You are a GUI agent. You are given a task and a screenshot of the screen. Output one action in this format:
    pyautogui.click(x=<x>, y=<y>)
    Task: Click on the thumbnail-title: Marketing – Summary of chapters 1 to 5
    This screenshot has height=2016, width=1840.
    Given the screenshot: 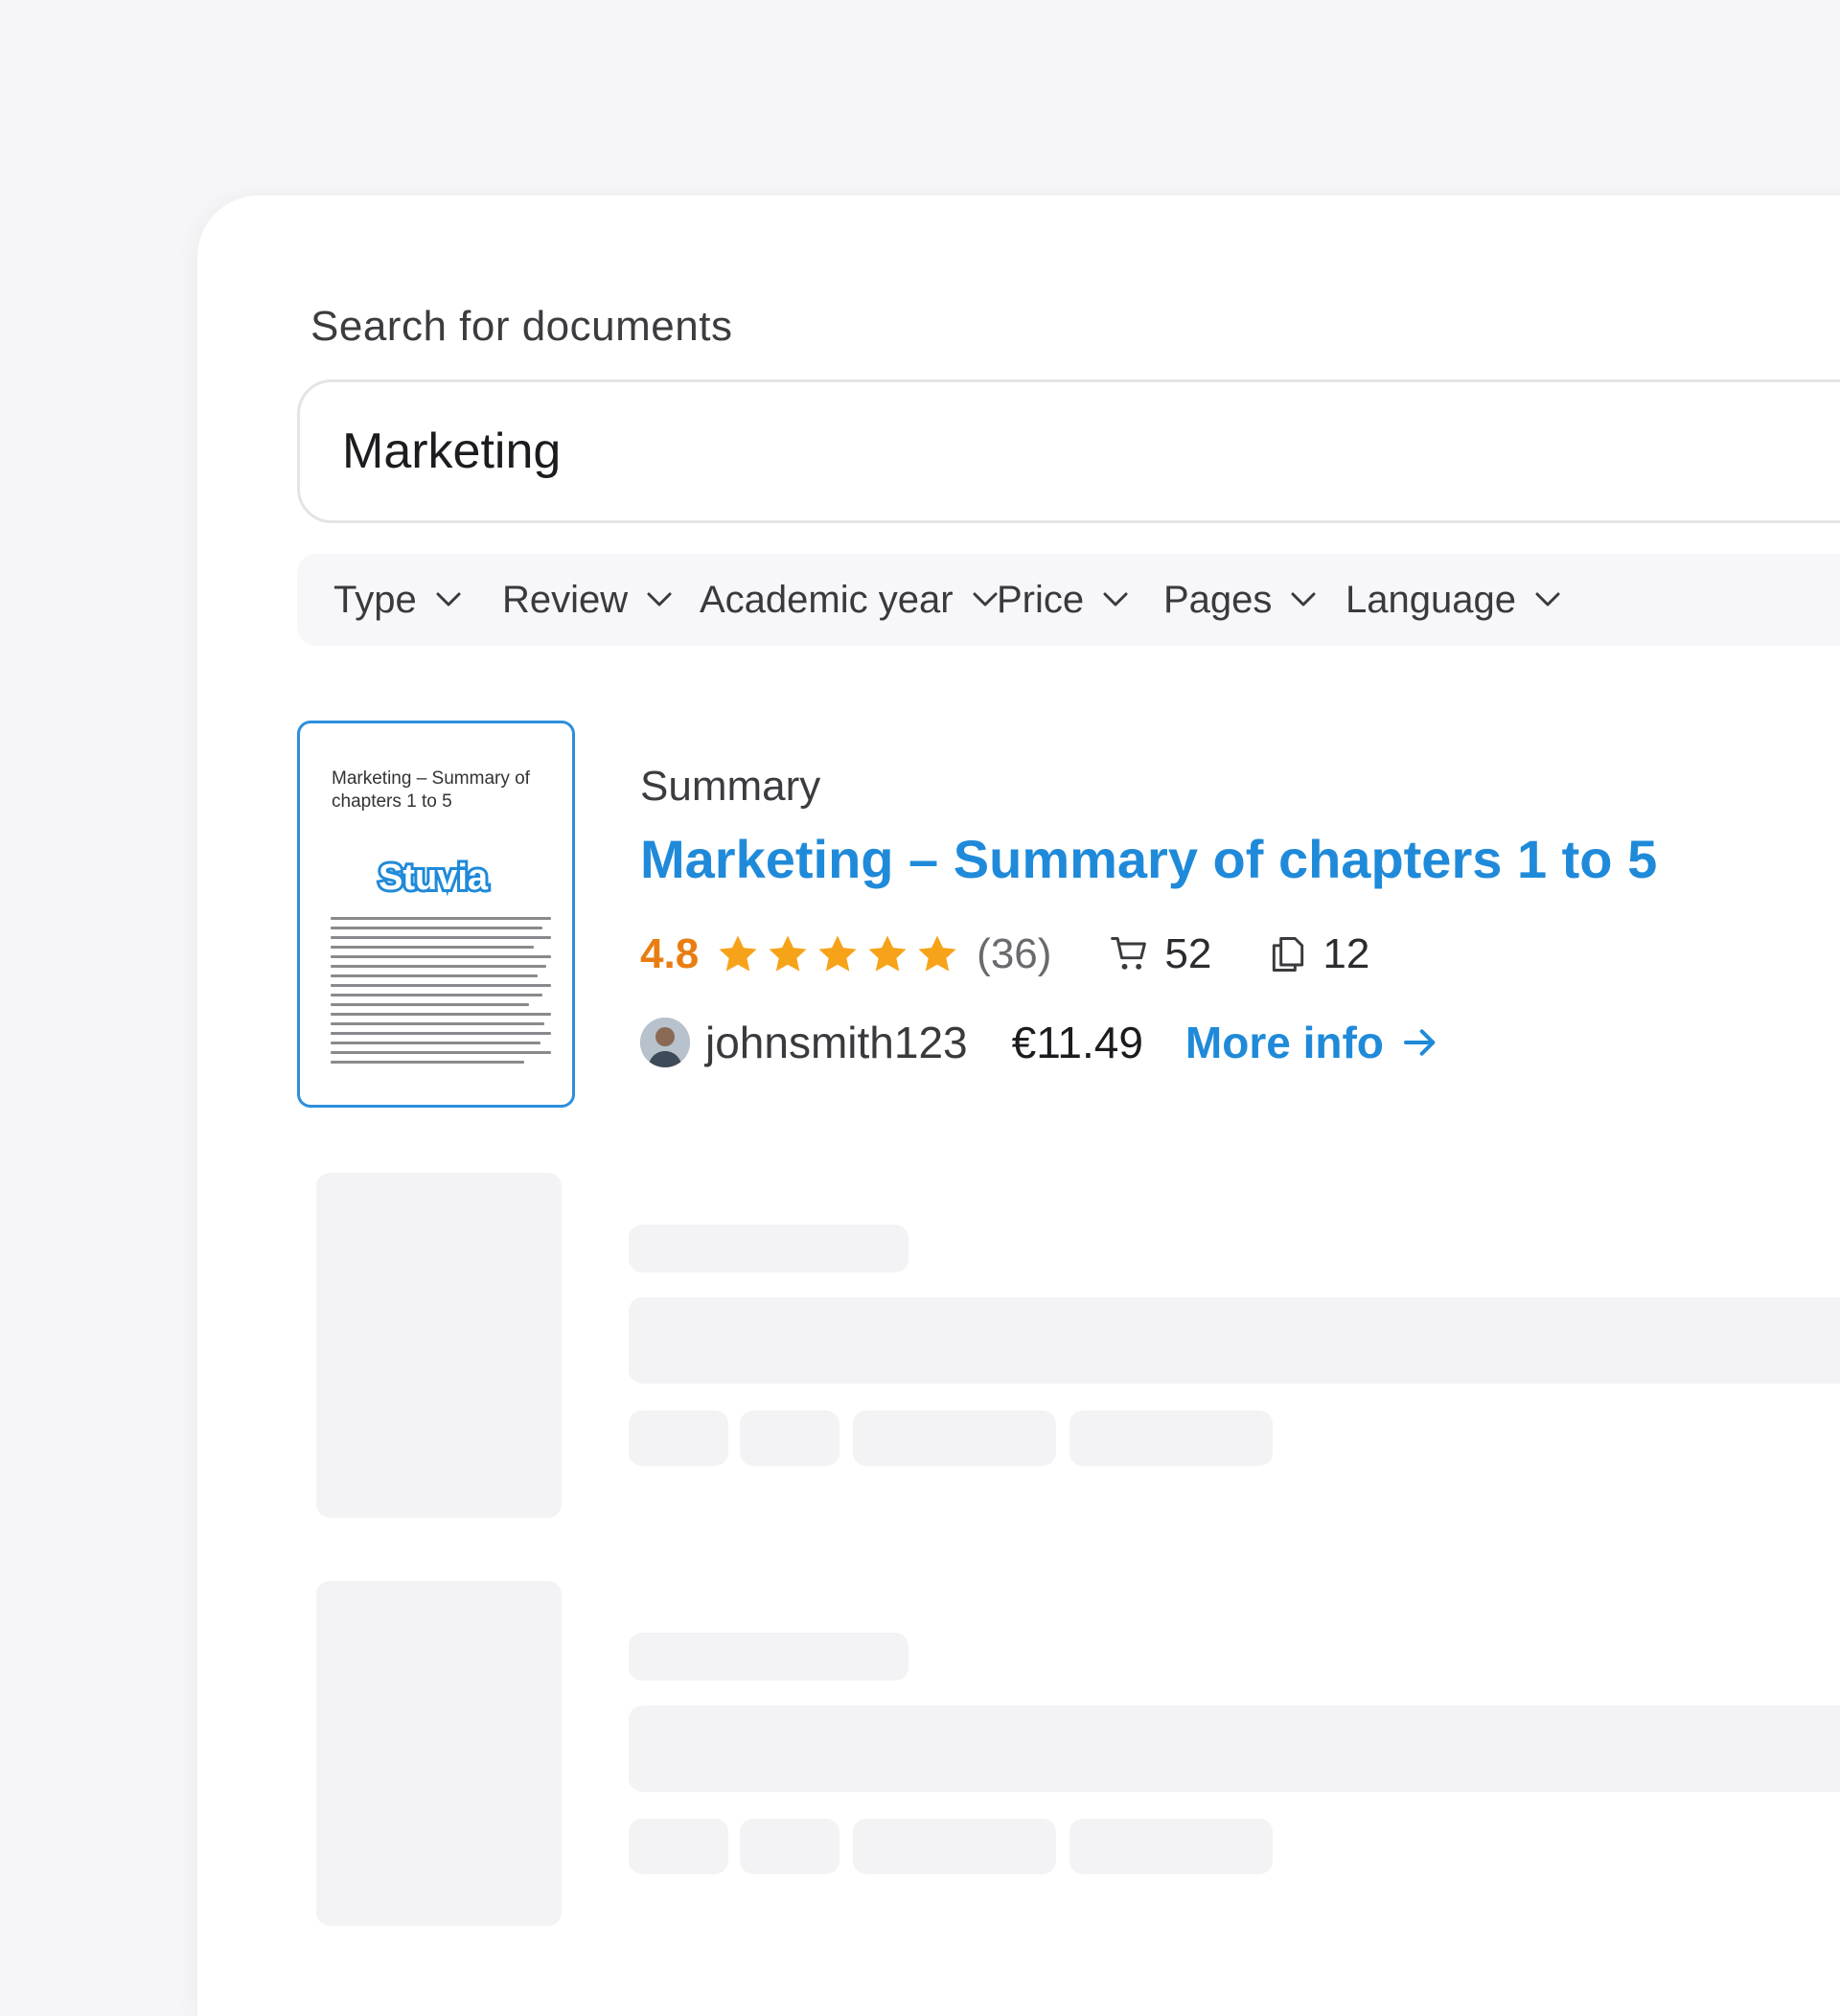 What is the action you would take?
    pyautogui.click(x=431, y=790)
    